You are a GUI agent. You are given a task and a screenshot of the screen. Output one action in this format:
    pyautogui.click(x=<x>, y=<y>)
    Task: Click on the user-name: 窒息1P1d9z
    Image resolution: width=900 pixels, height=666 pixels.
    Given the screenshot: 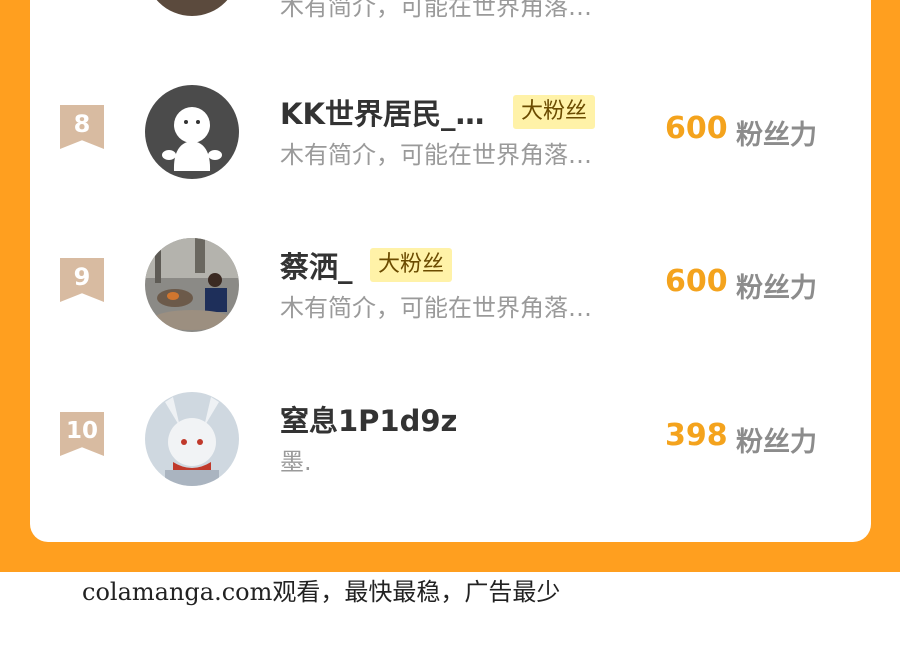 What is the action you would take?
    pyautogui.click(x=368, y=419)
    